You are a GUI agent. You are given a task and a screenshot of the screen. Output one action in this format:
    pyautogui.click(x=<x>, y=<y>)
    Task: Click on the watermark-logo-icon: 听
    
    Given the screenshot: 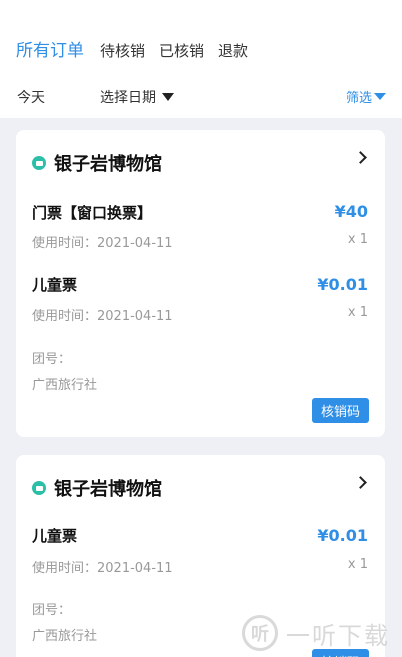 What is the action you would take?
    pyautogui.click(x=260, y=633)
    